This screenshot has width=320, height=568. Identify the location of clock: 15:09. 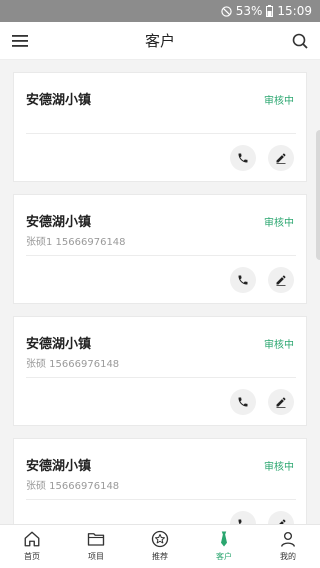
(294, 11).